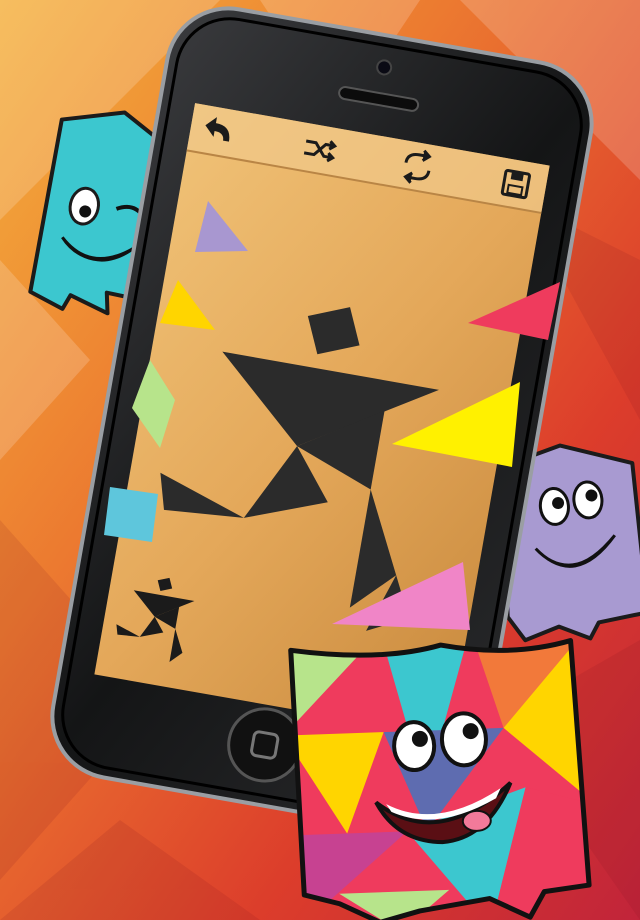 The width and height of the screenshot is (640, 920). Describe the element at coordinates (414, 746) in the screenshot. I see `mascot-left-eye` at that location.